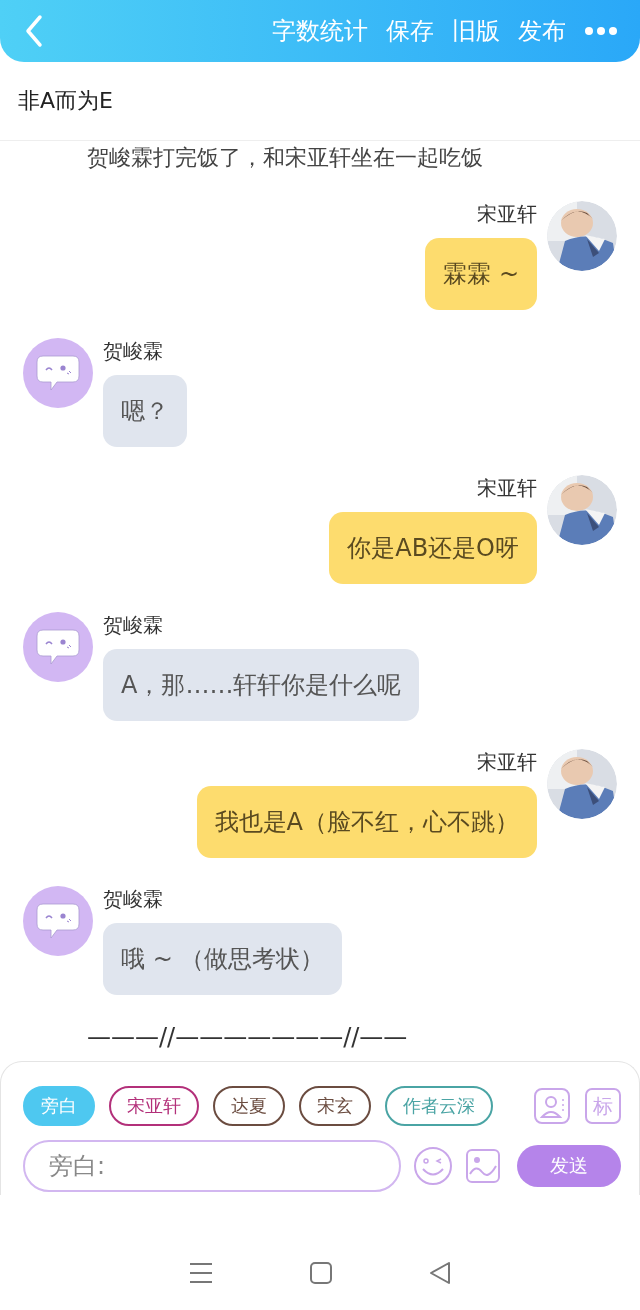 This screenshot has height=1310, width=640. I want to click on message-bubble: A，那……轩轩你是什么呢, so click(261, 685).